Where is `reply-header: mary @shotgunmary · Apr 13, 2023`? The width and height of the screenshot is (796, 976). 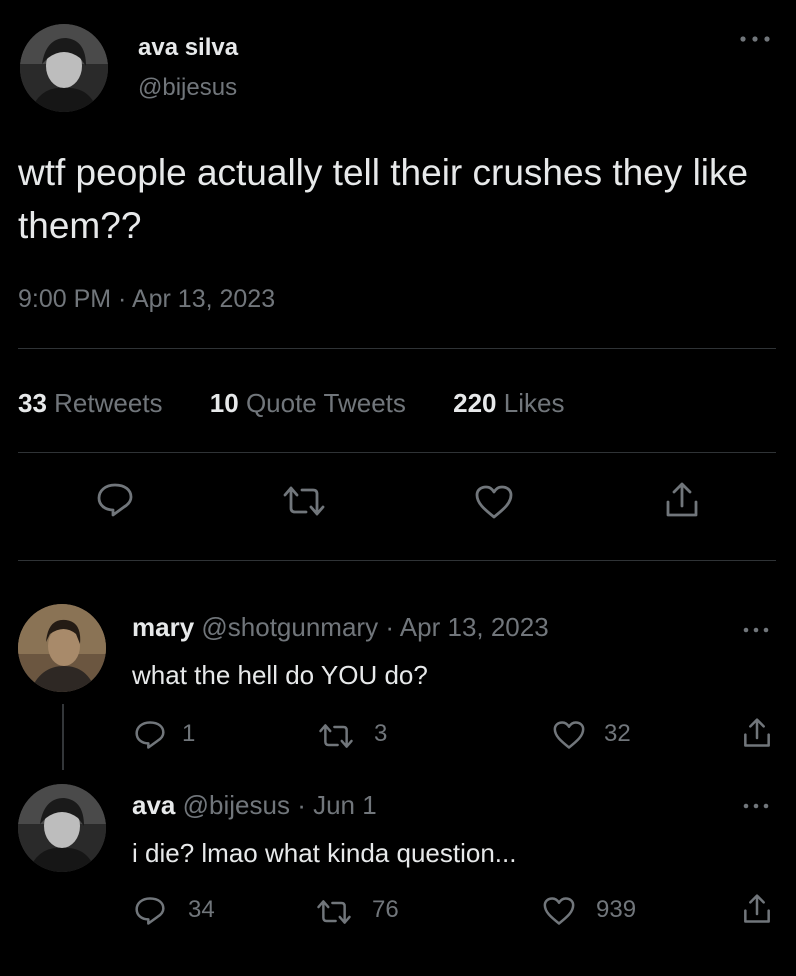 reply-header: mary @shotgunmary · Apr 13, 2023 is located at coordinates (340, 627).